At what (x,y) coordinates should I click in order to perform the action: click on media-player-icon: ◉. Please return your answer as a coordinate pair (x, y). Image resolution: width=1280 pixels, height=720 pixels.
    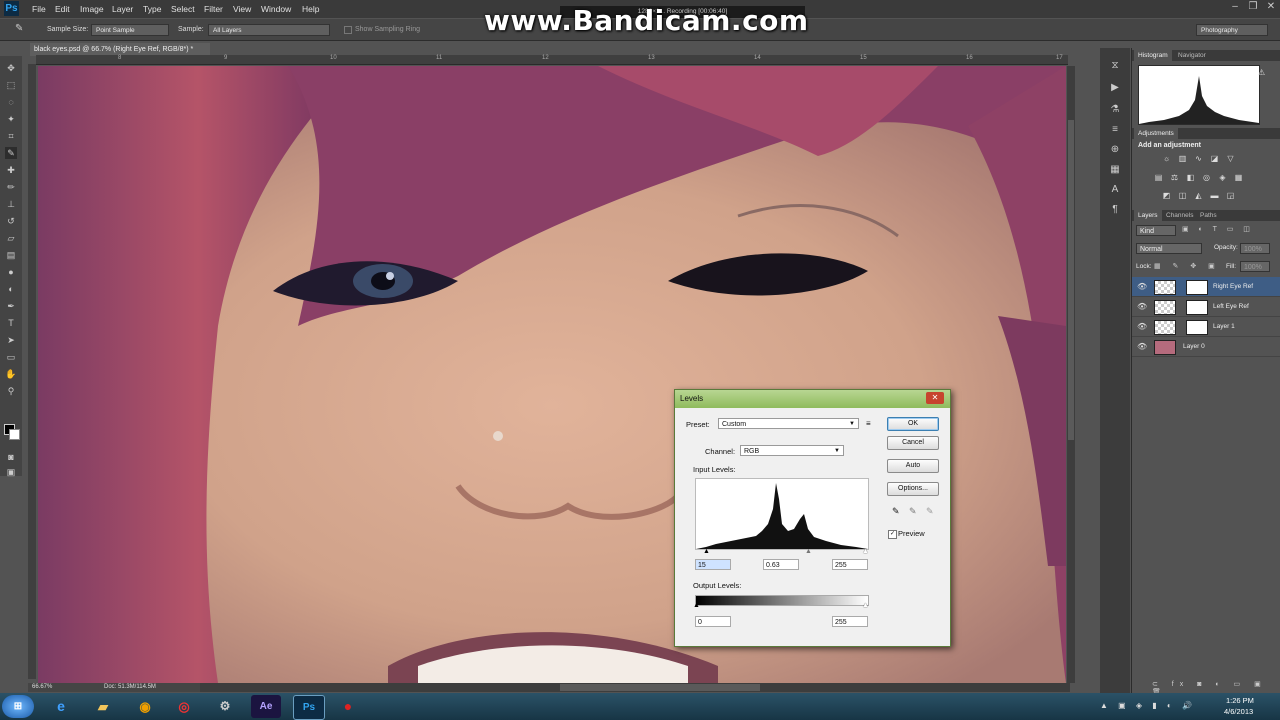
    Looking at the image, I should click on (145, 706).